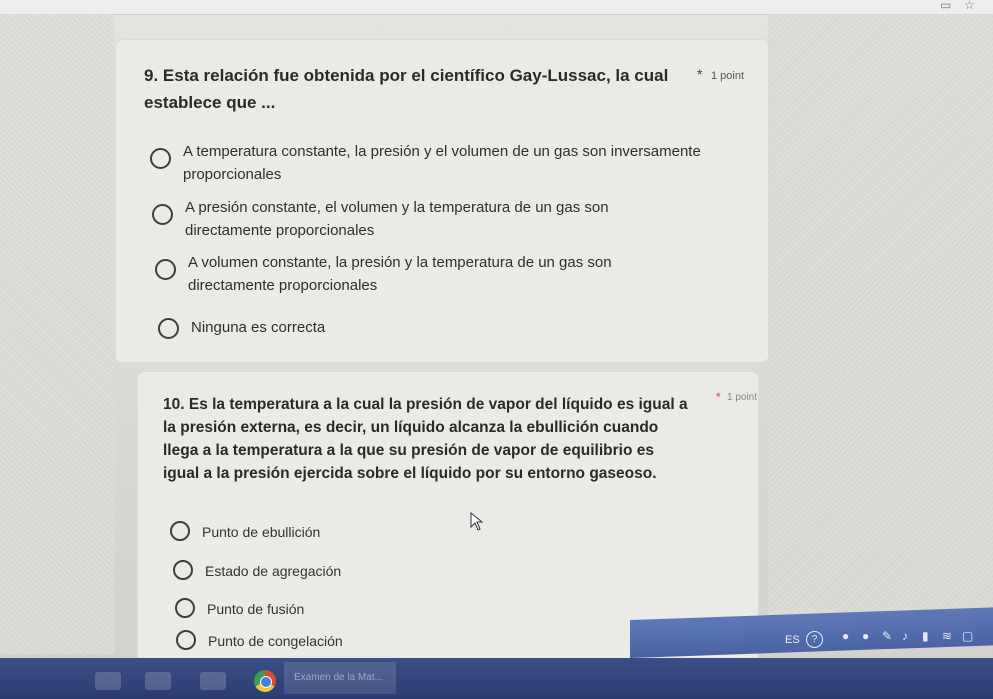 Image resolution: width=993 pixels, height=699 pixels. Describe the element at coordinates (700, 74) in the screenshot. I see `question-9-required-mark: *` at that location.